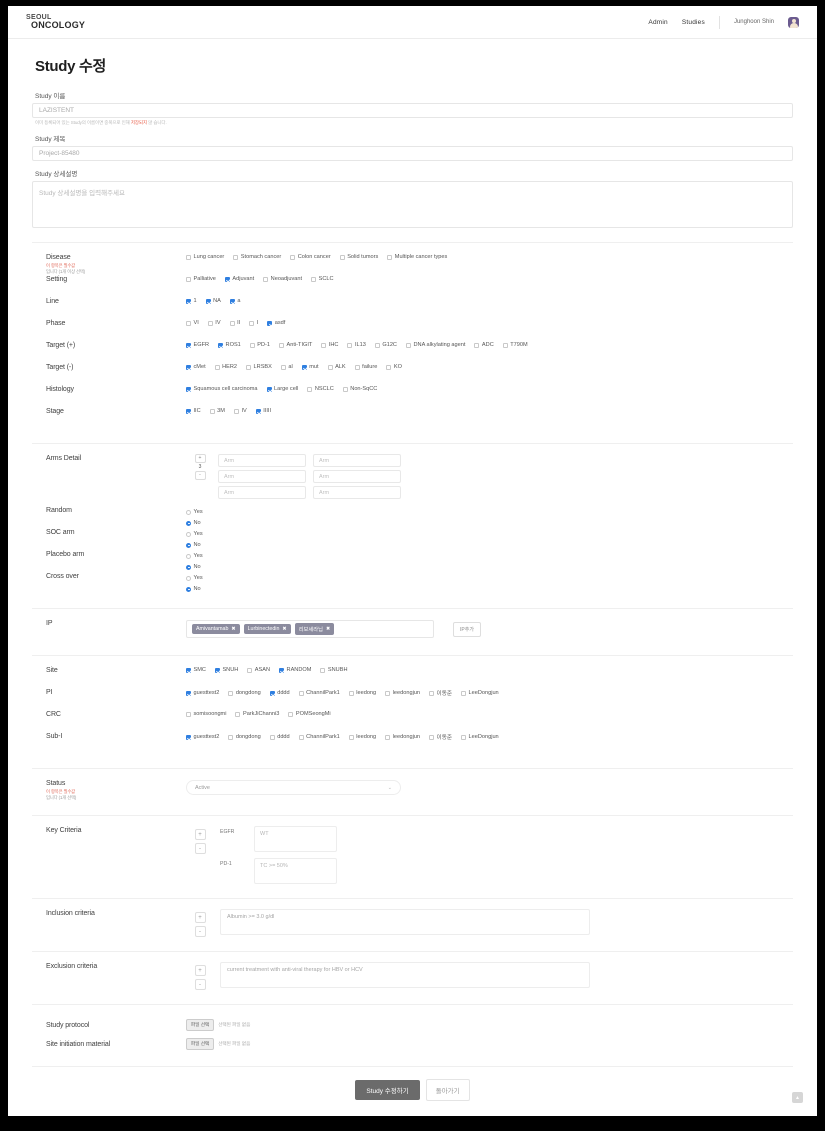  Describe the element at coordinates (754, 22) in the screenshot. I see `user-name-label: Junghoon Shin` at that location.